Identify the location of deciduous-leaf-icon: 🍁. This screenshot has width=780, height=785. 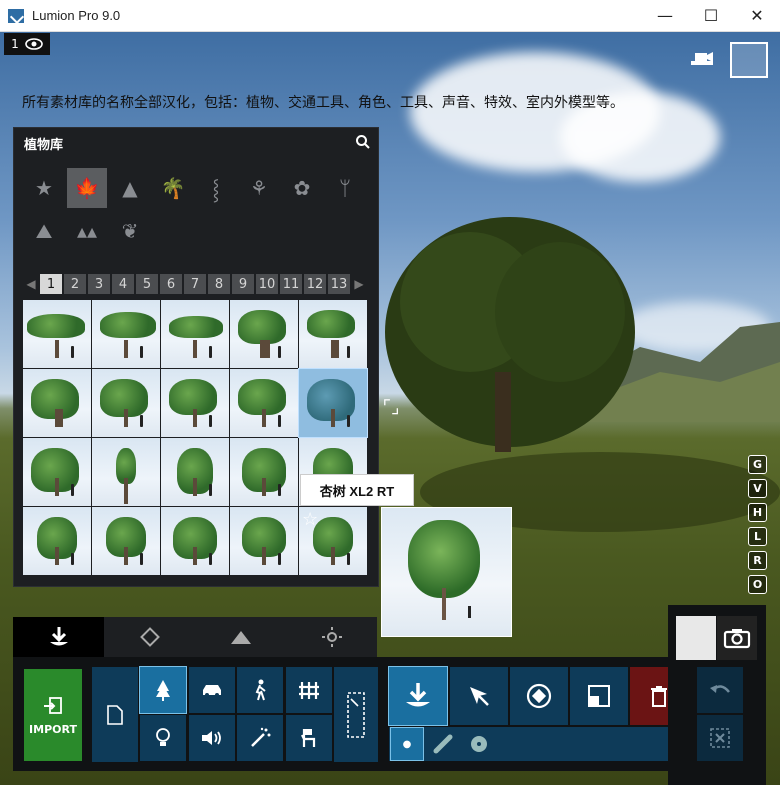
(87, 188).